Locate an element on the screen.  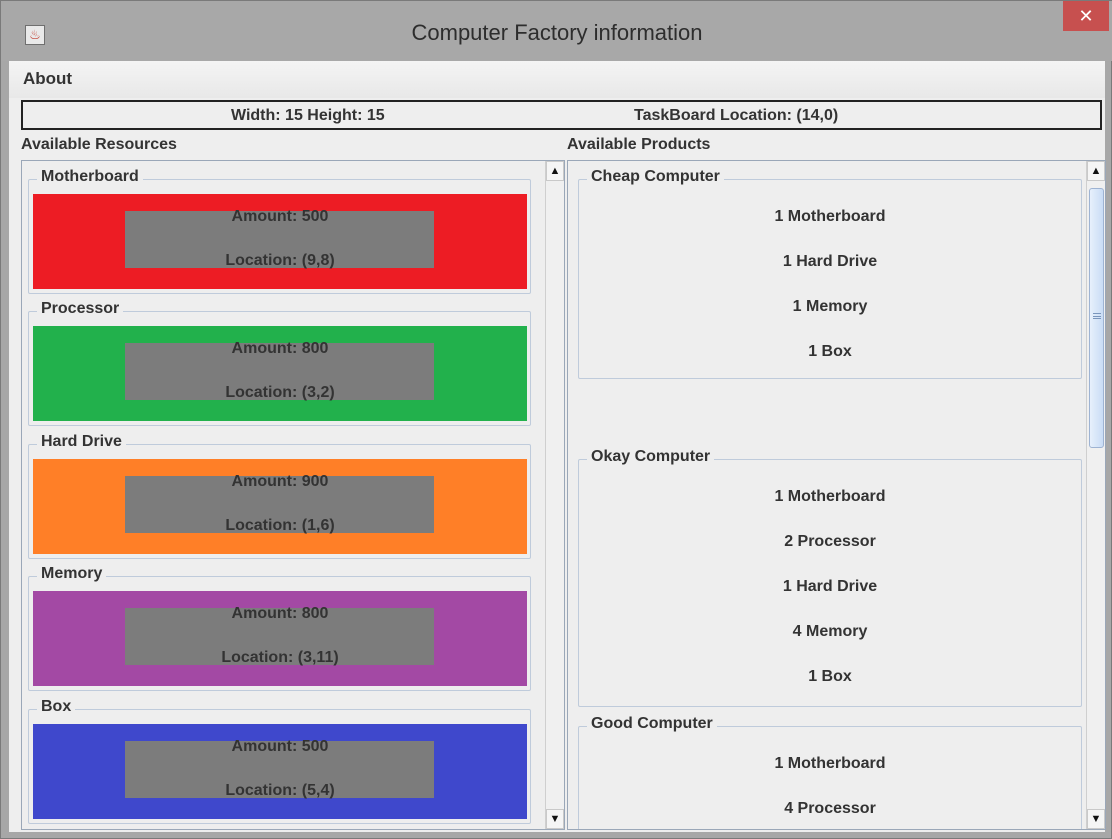
products-scroll-thumb is located at coordinates (1096, 318).